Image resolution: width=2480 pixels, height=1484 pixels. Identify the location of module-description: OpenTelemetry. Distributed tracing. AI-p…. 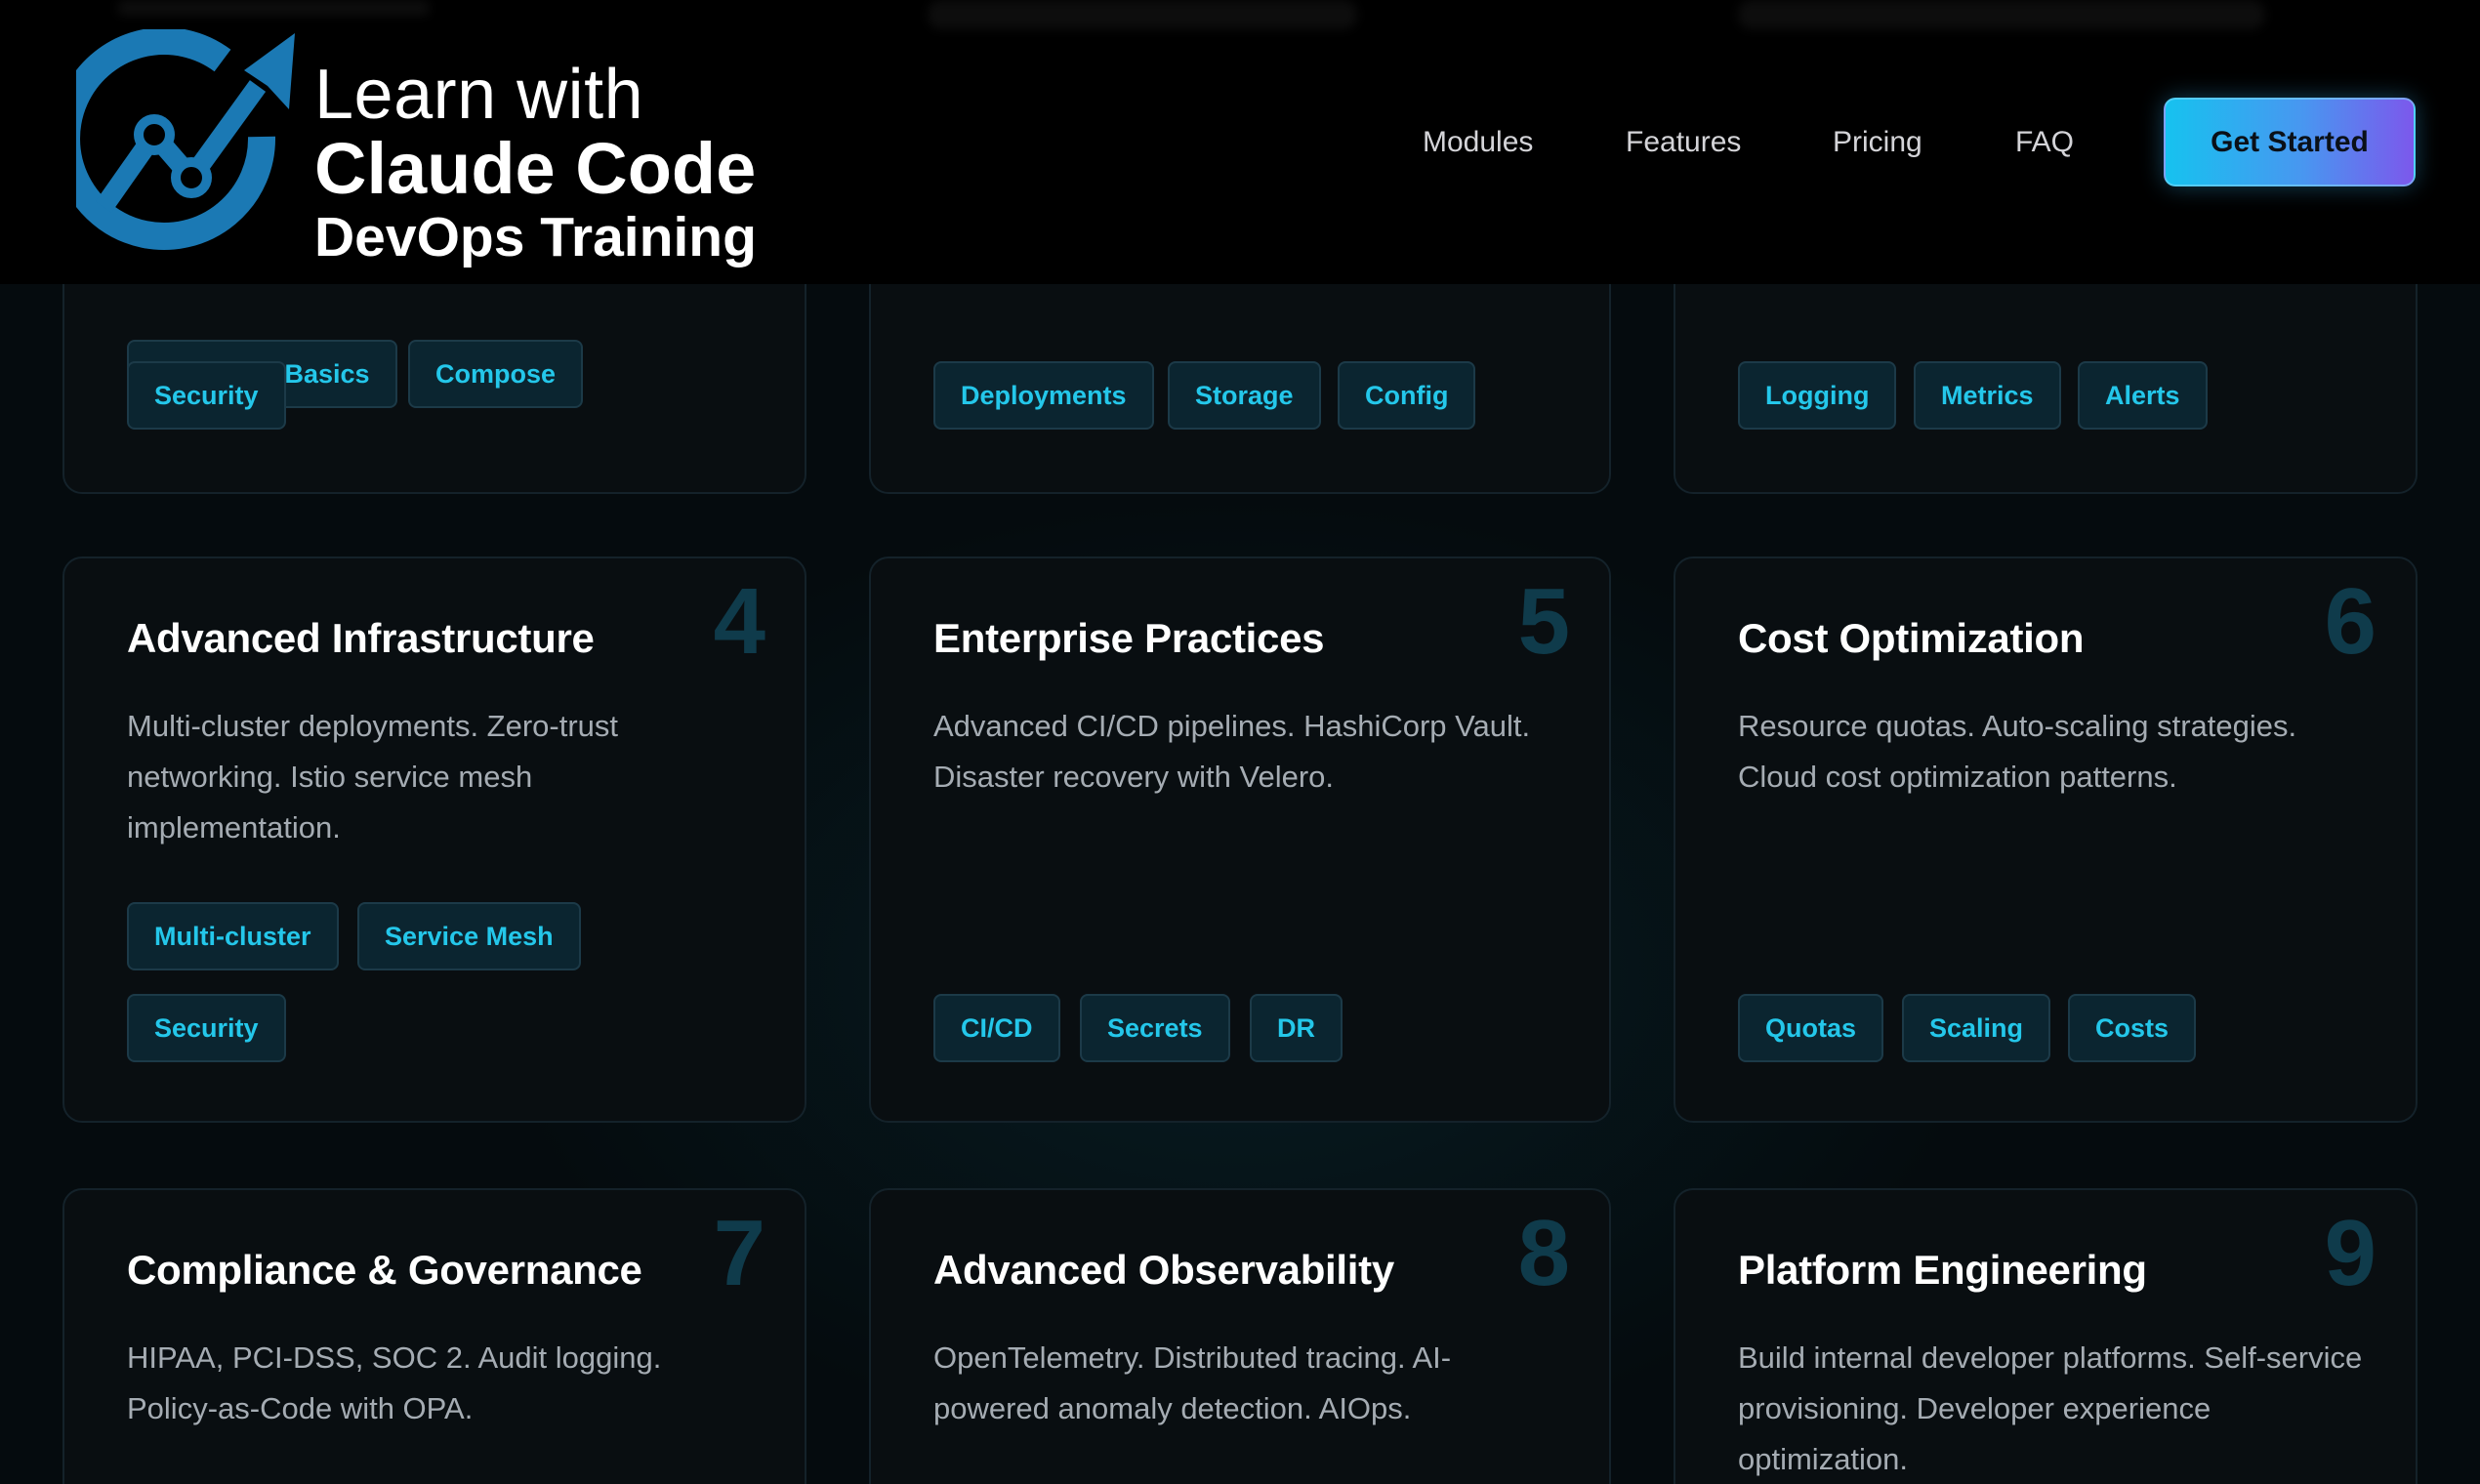
(1192, 1382).